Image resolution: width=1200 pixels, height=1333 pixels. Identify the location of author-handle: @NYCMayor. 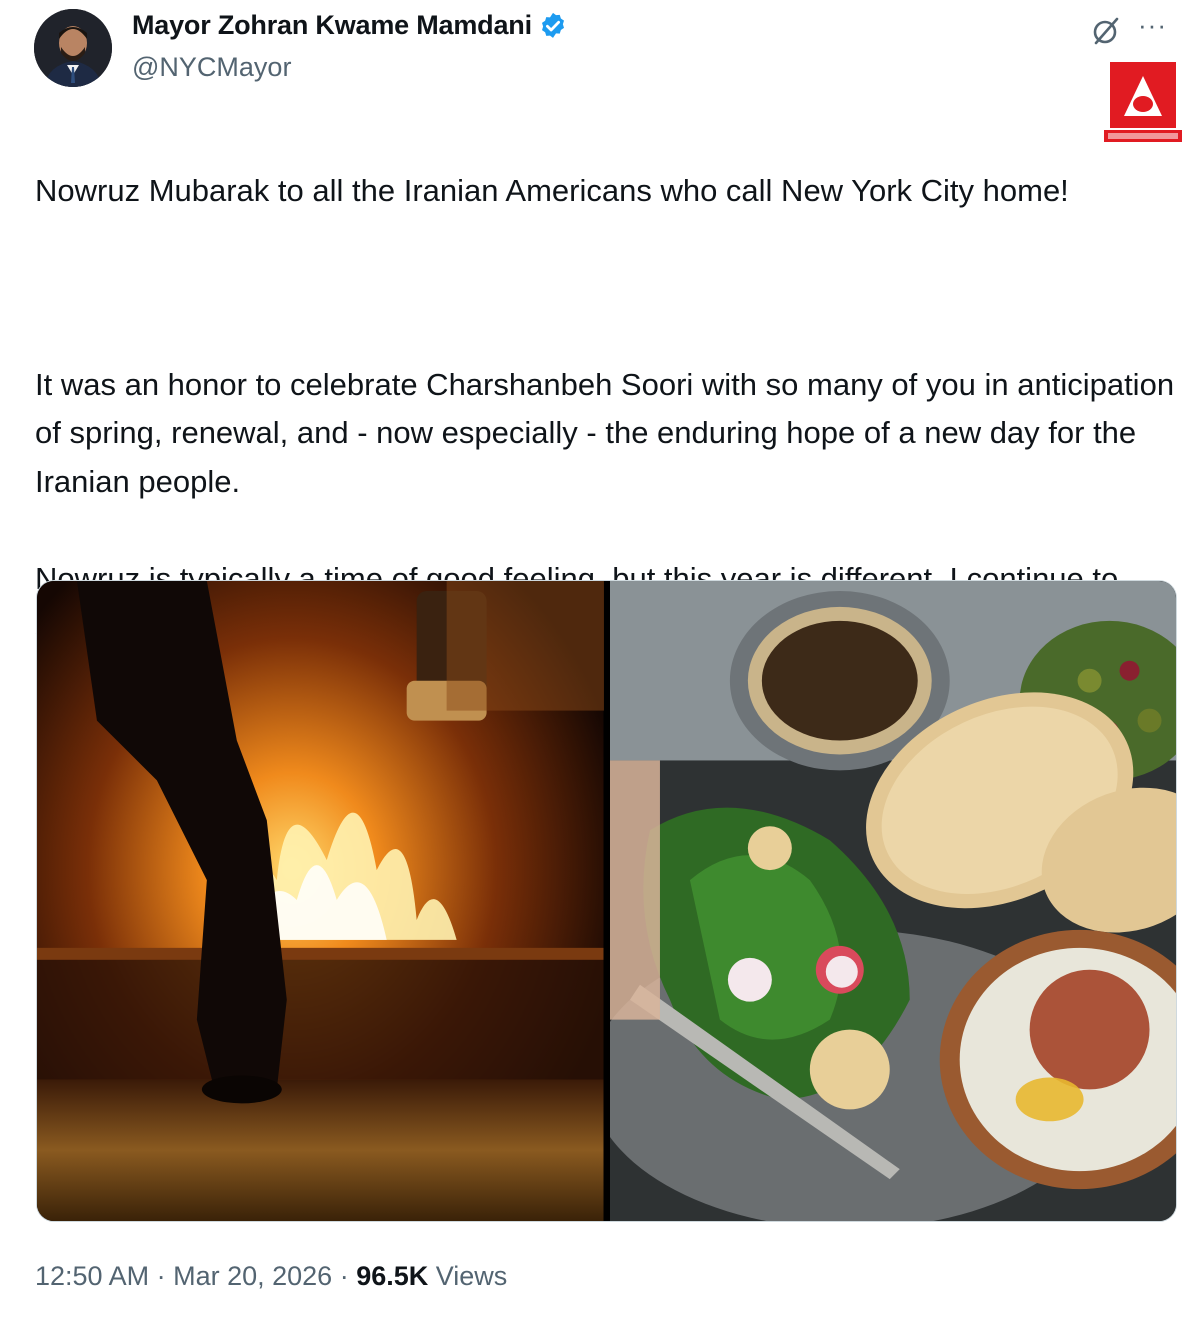
(211, 67).